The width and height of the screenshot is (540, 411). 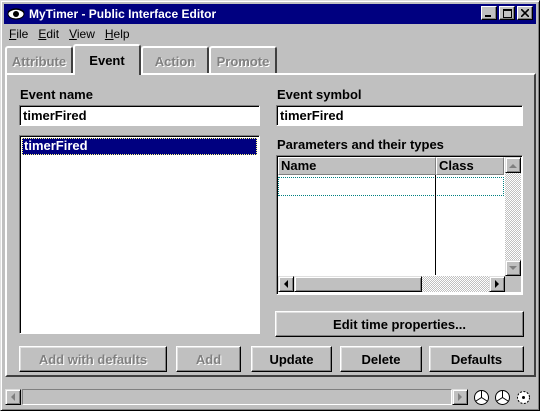 What do you see at coordinates (481, 397) in the screenshot?
I see `status-indicator-1-icon` at bounding box center [481, 397].